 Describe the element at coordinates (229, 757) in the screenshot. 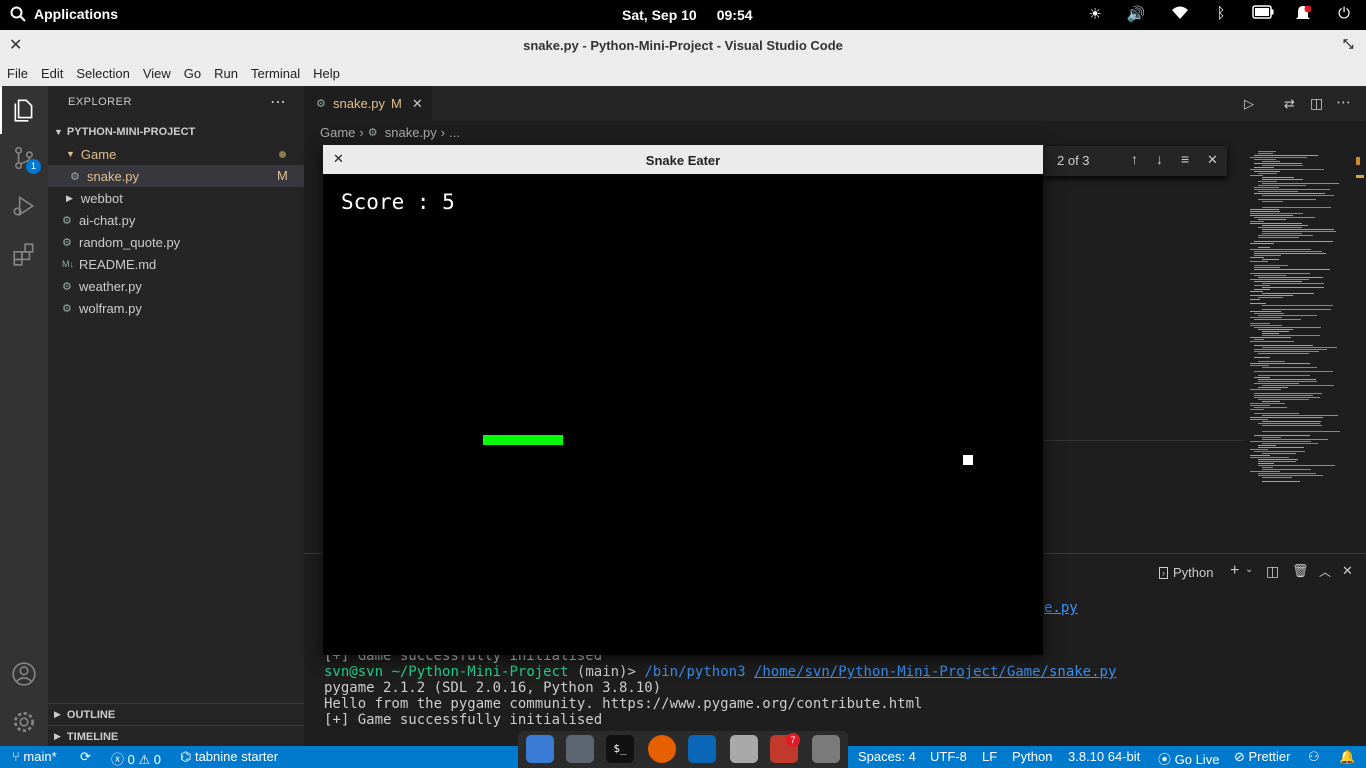

I see `tabnine-status: ⌬ tabnine starter` at that location.